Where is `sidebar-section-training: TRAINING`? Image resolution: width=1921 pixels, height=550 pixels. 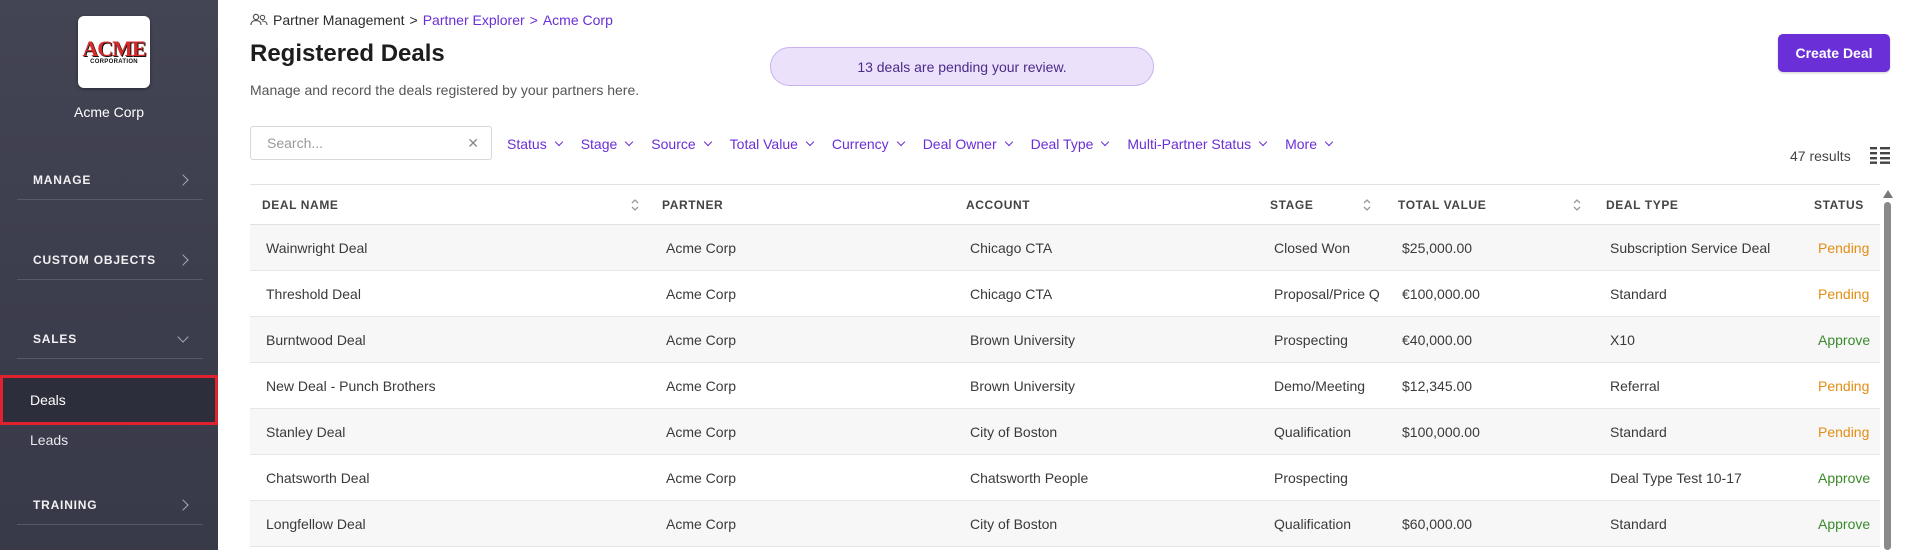 sidebar-section-training: TRAINING is located at coordinates (110, 505).